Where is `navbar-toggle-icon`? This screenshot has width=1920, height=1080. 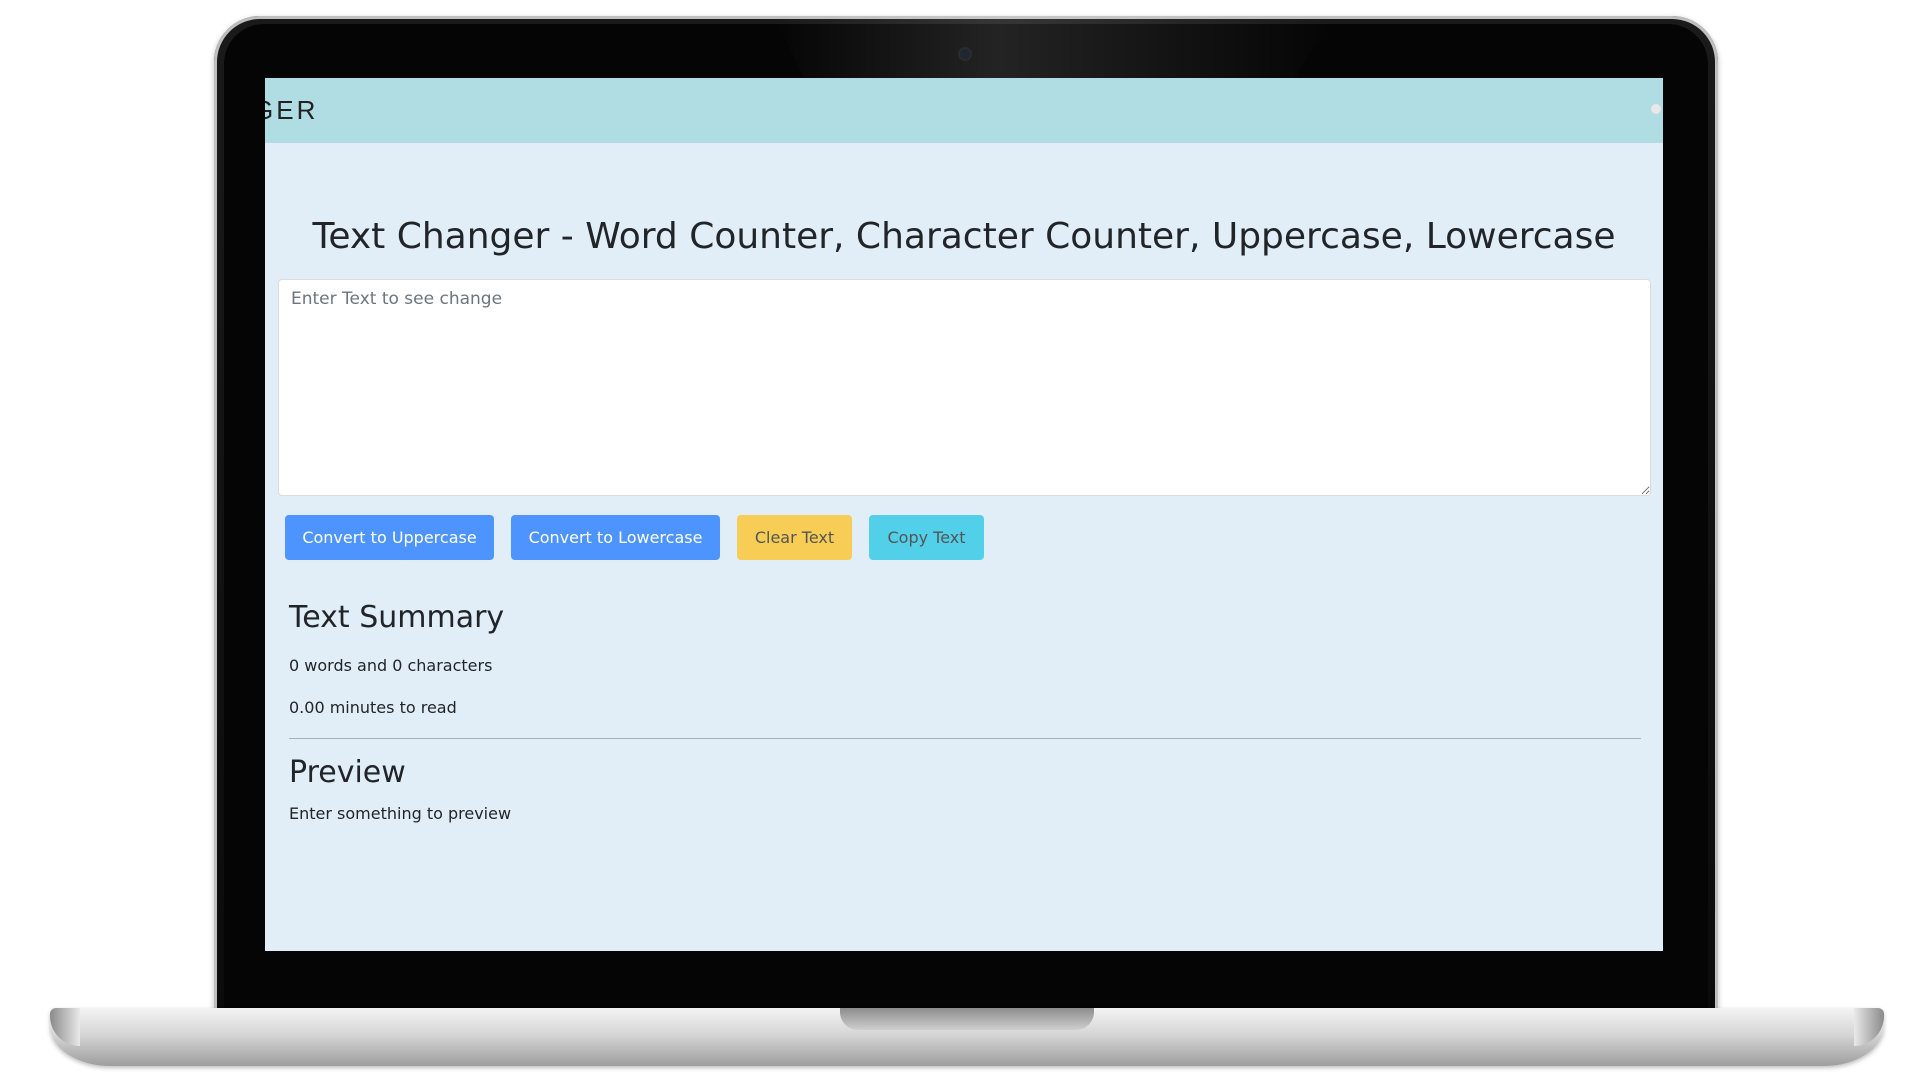 navbar-toggle-icon is located at coordinates (1656, 109).